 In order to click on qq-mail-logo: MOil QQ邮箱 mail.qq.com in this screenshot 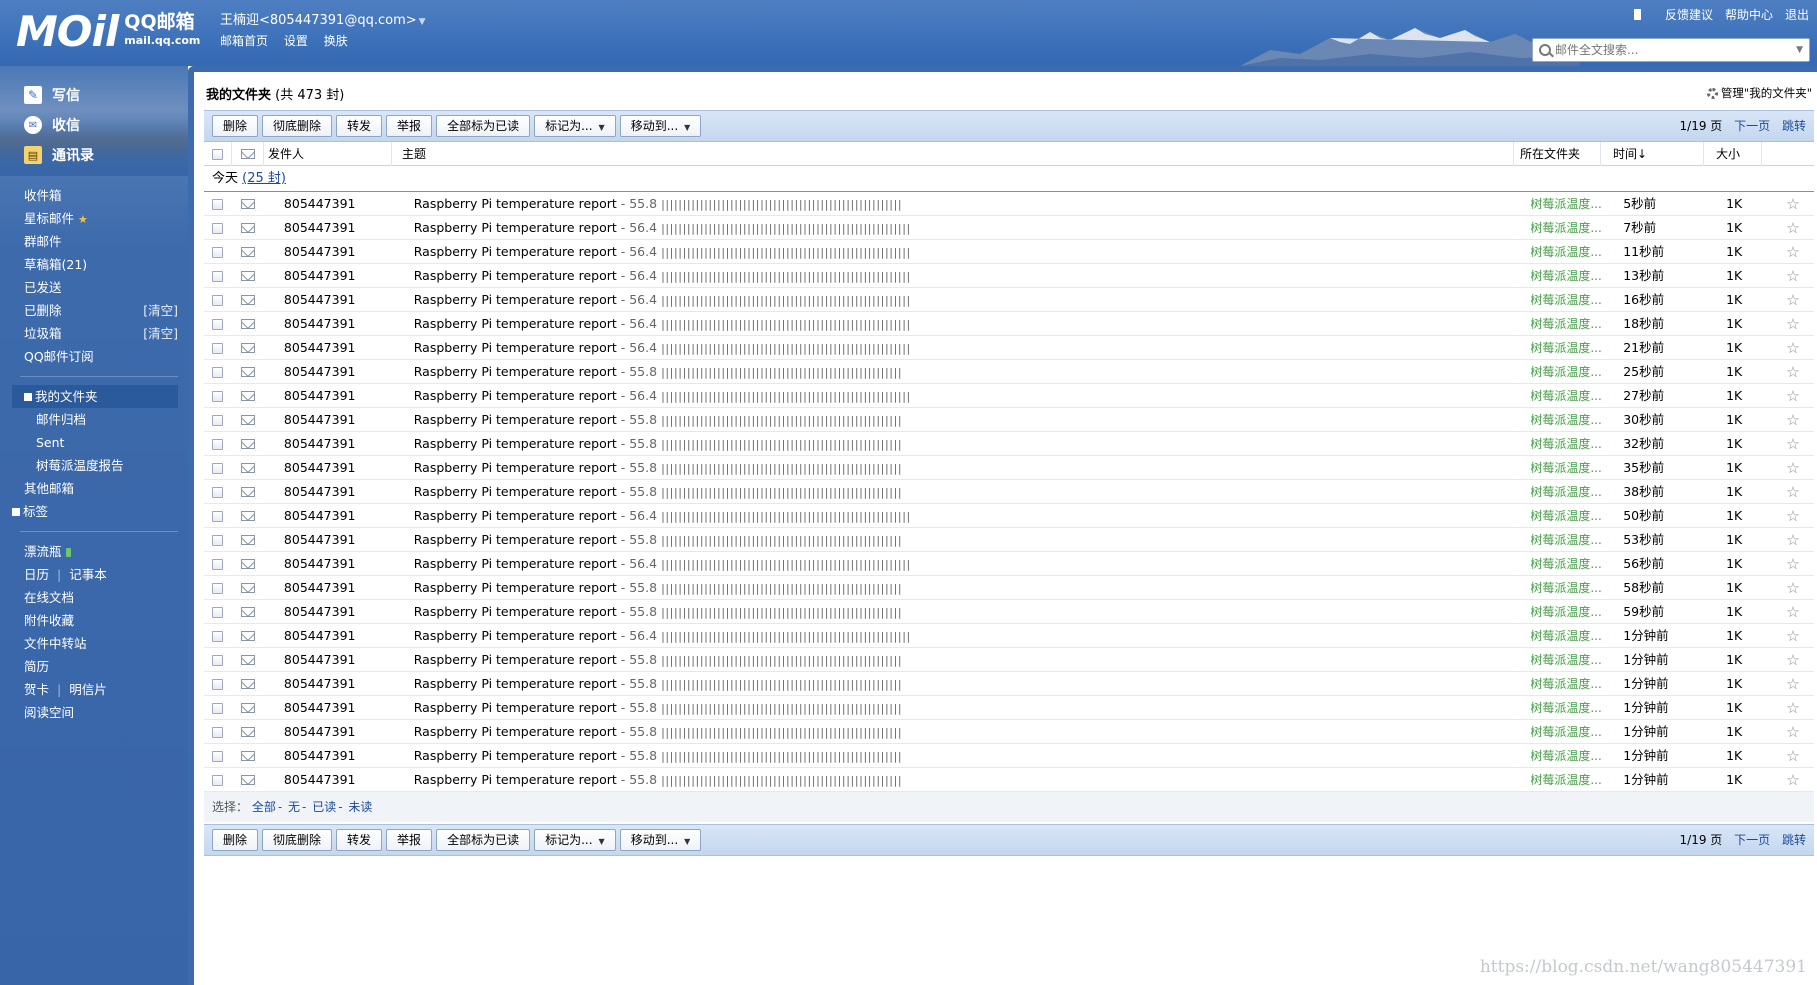, I will do `click(108, 32)`.